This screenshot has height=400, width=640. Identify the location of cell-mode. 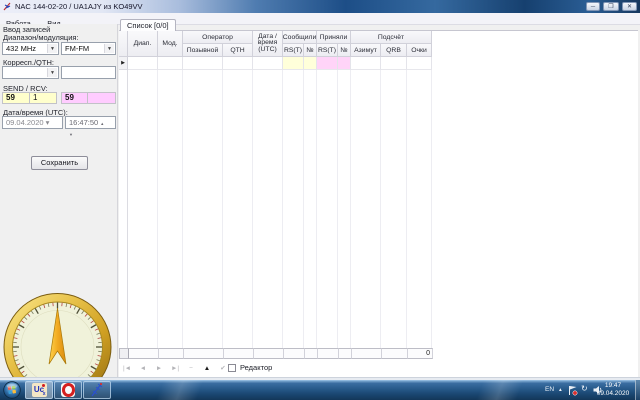
(170, 63).